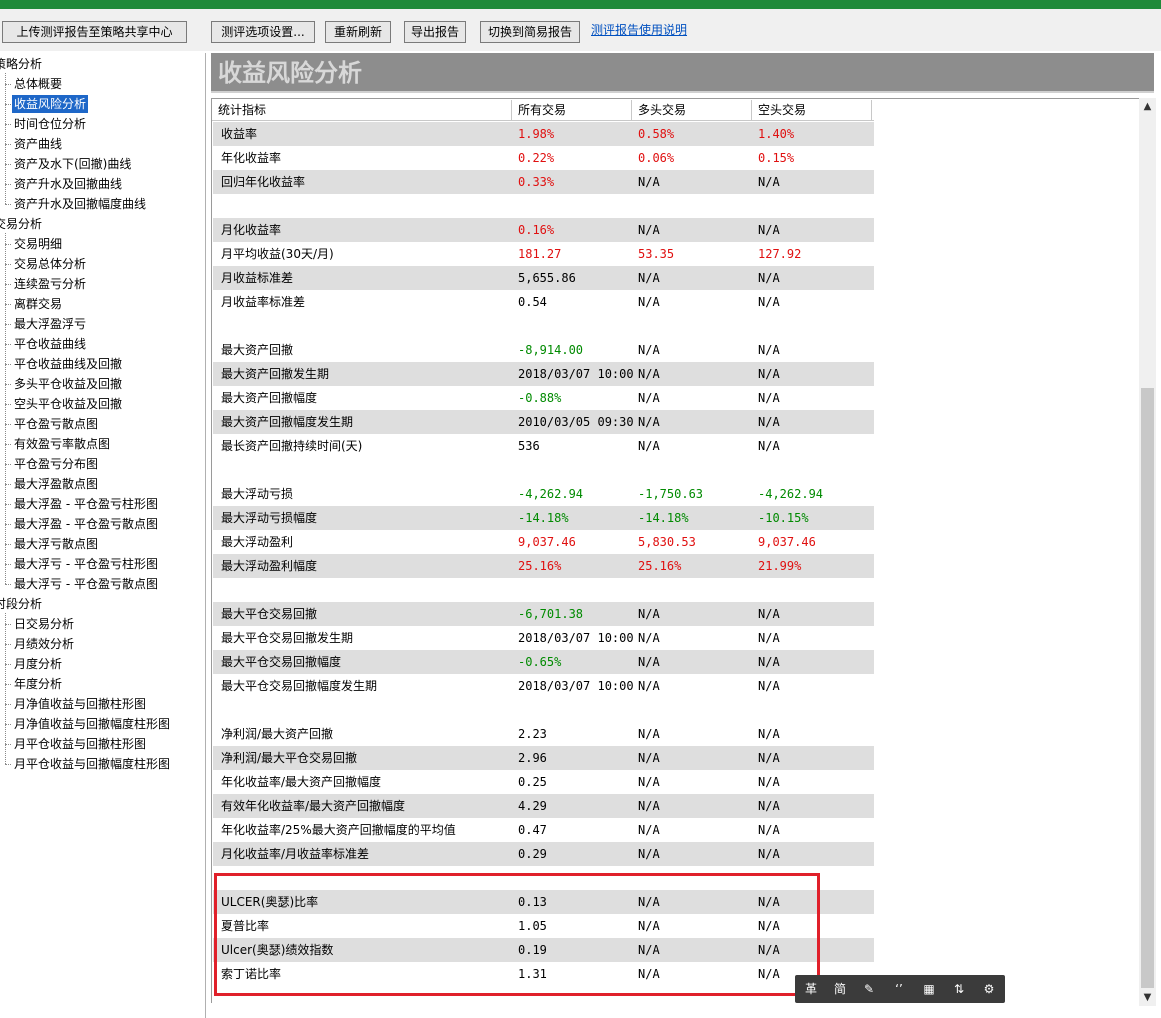 This screenshot has height=1018, width=1161. Describe the element at coordinates (38, 684) in the screenshot. I see `tree-item: 年度分析` at that location.